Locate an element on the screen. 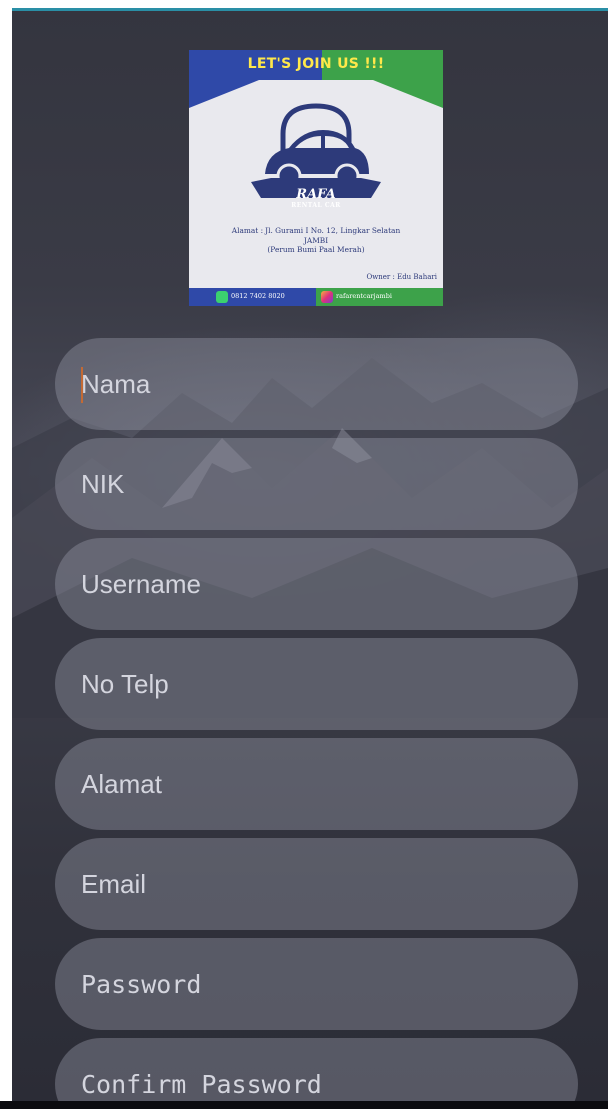 The height and width of the screenshot is (1109, 608). text-cursor is located at coordinates (82, 385).